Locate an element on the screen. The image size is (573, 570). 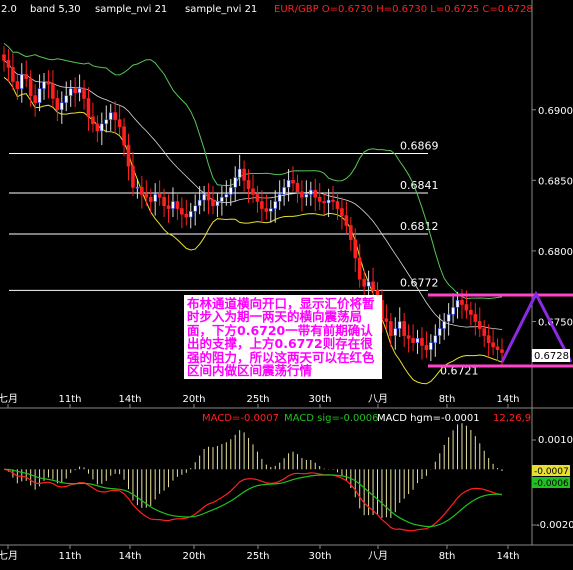
level-label: 0.6812 is located at coordinates (419, 226).